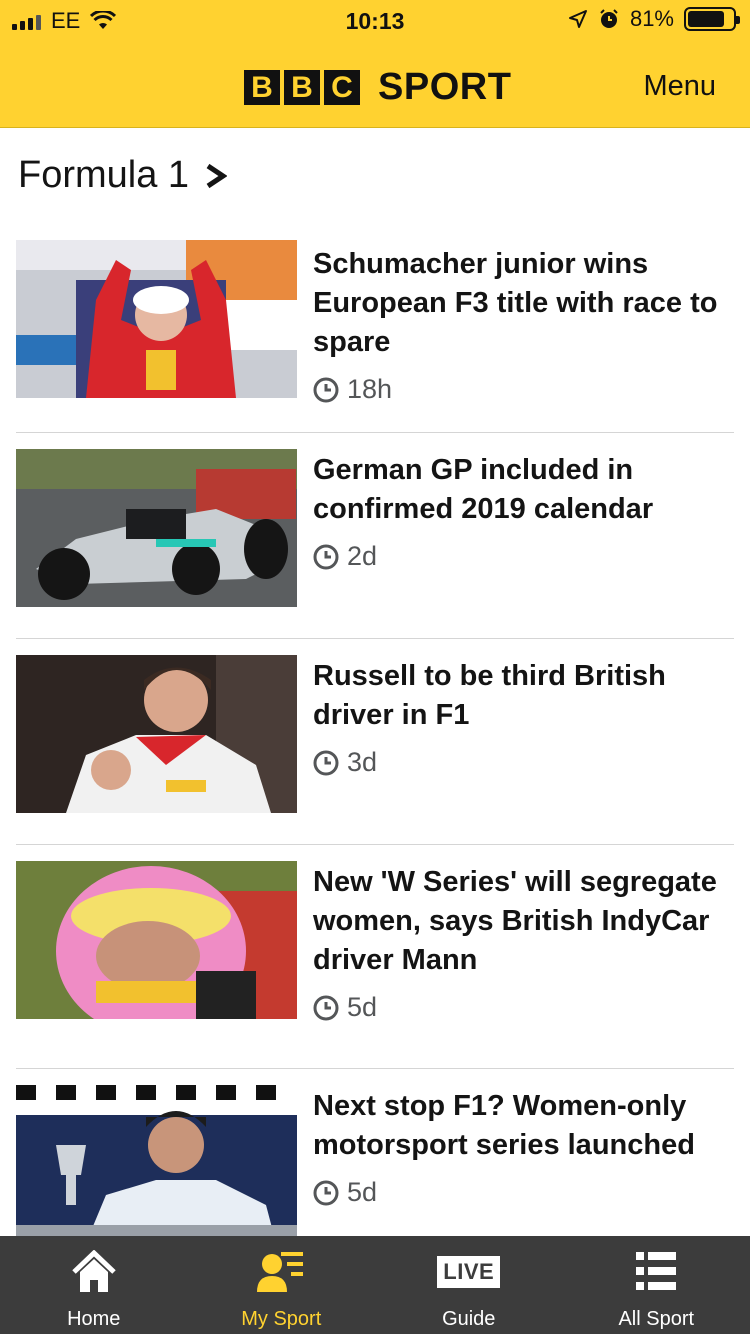 This screenshot has width=750, height=1334. What do you see at coordinates (679, 86) in the screenshot?
I see `menu-button: Menu` at bounding box center [679, 86].